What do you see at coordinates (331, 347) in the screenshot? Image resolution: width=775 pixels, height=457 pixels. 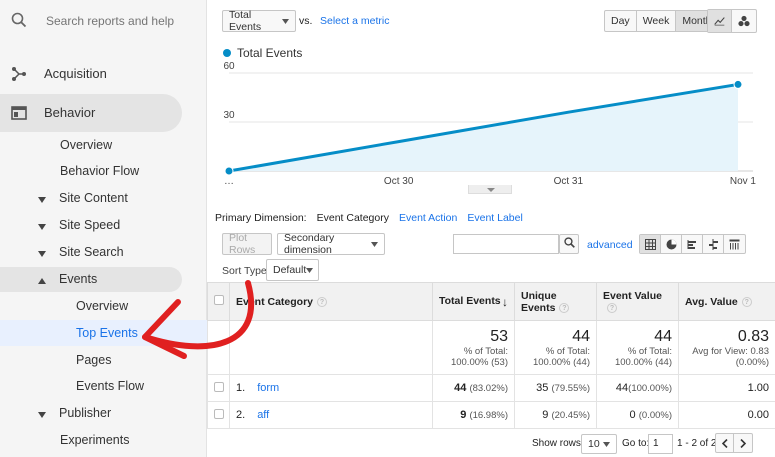 I see `totals-blank` at bounding box center [331, 347].